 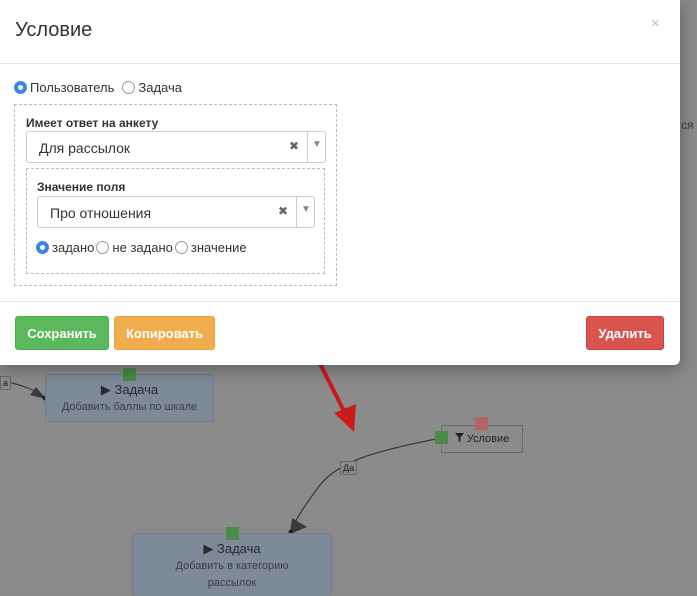 What do you see at coordinates (54, 30) in the screenshot?
I see `modal-title: Условие` at bounding box center [54, 30].